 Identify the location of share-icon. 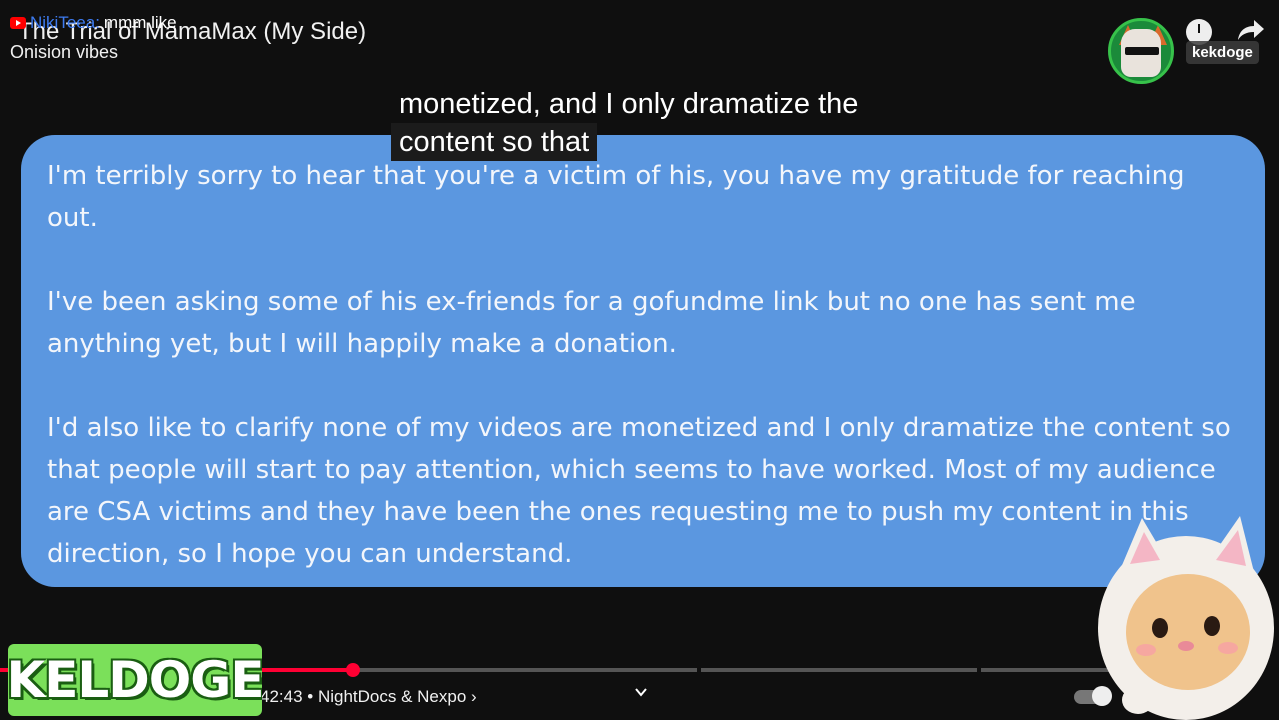
(1251, 30).